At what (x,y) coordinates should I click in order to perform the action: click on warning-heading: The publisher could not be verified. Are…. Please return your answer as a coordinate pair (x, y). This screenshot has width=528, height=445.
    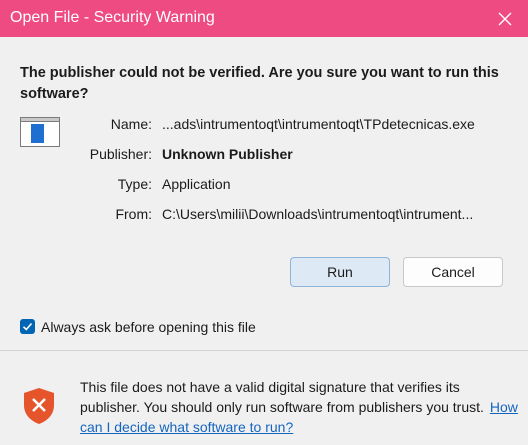
    Looking at the image, I should click on (259, 83).